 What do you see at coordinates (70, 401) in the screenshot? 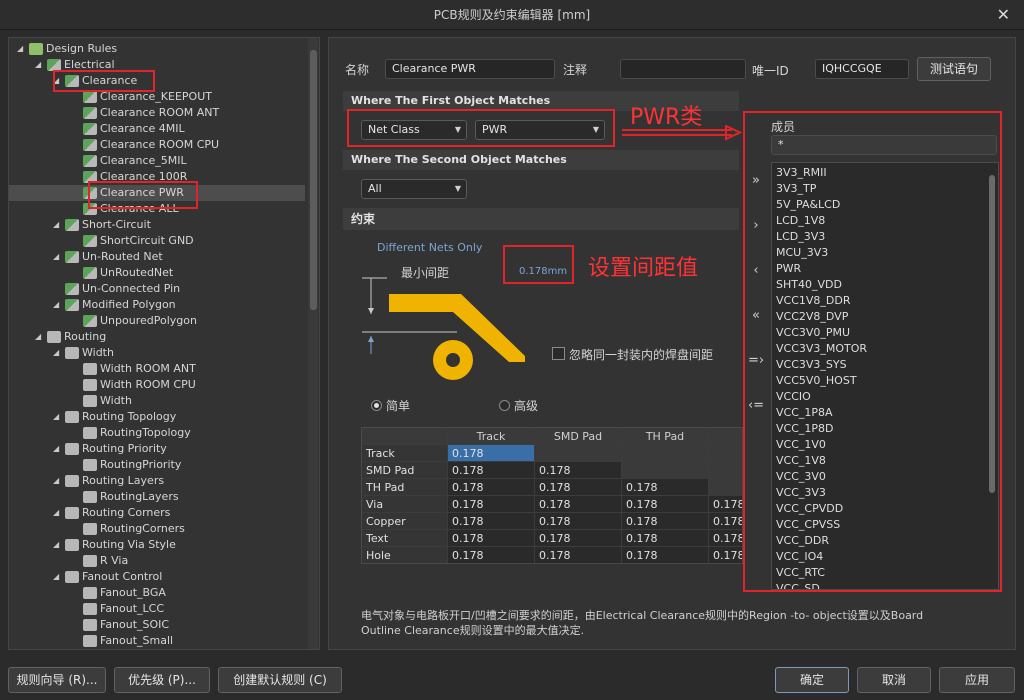
I see `tree-item: Width` at bounding box center [70, 401].